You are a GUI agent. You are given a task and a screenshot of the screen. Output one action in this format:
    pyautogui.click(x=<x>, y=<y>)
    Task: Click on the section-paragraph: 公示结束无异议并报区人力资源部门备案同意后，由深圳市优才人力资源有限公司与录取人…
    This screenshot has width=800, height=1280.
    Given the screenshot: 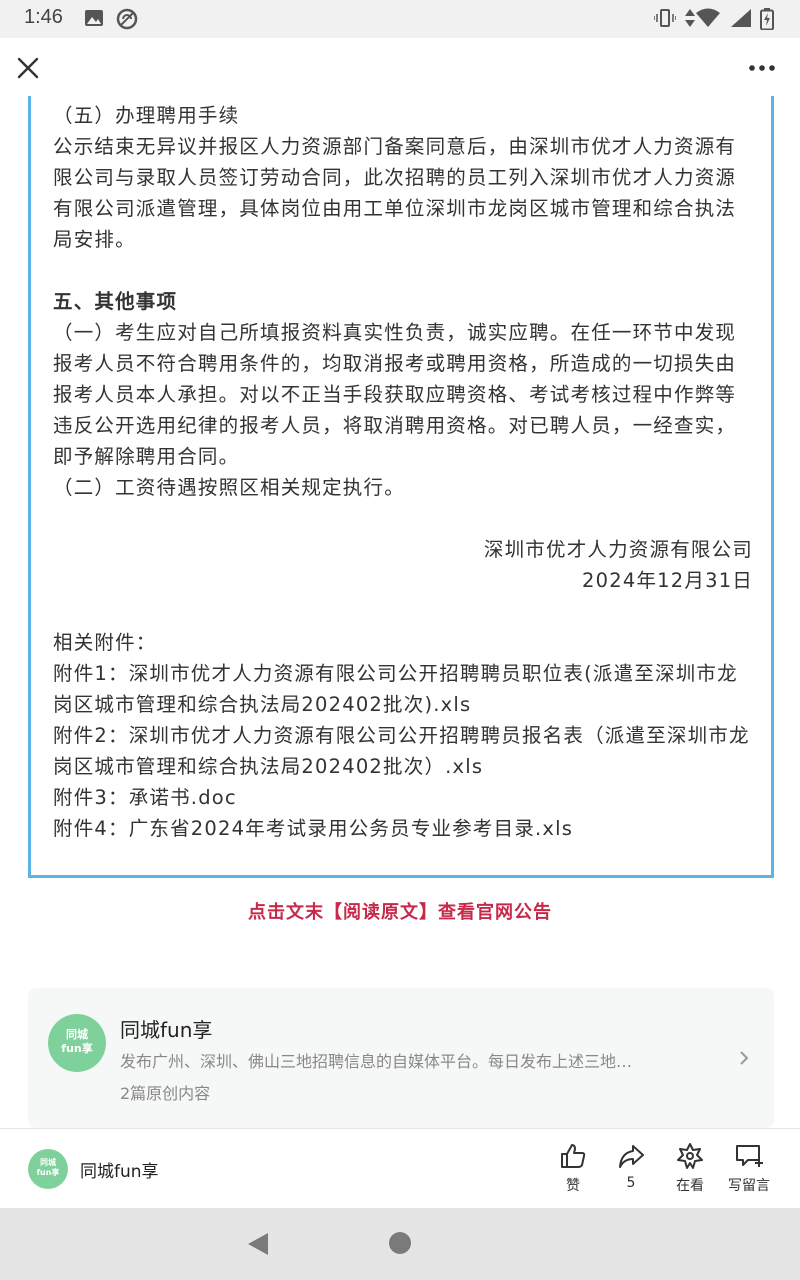 What is the action you would take?
    pyautogui.click(x=395, y=193)
    